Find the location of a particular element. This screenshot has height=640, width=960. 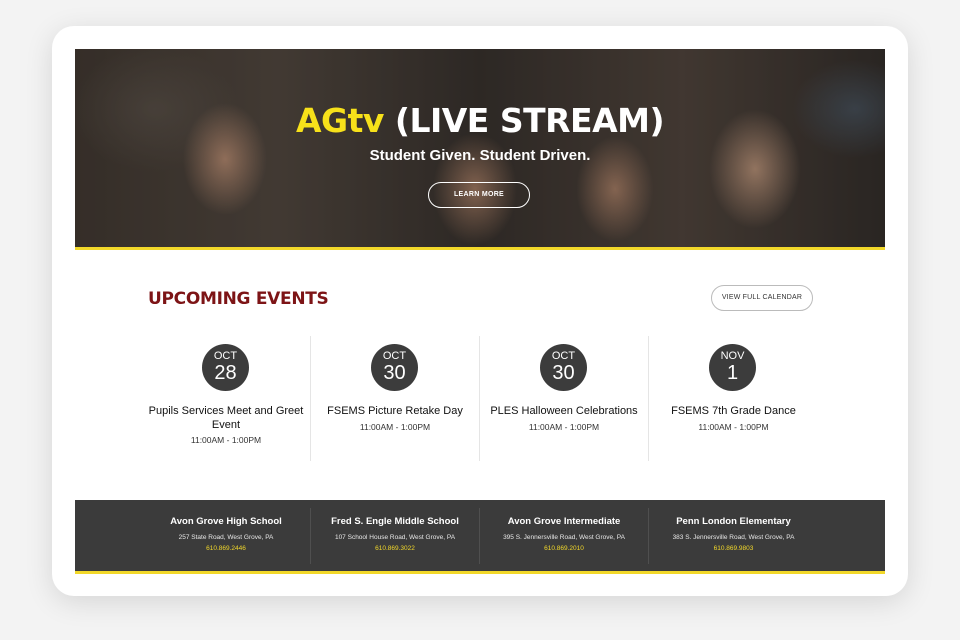

school-address: 383 S. Jennersville Road, West Grove, PA is located at coordinates (733, 537).